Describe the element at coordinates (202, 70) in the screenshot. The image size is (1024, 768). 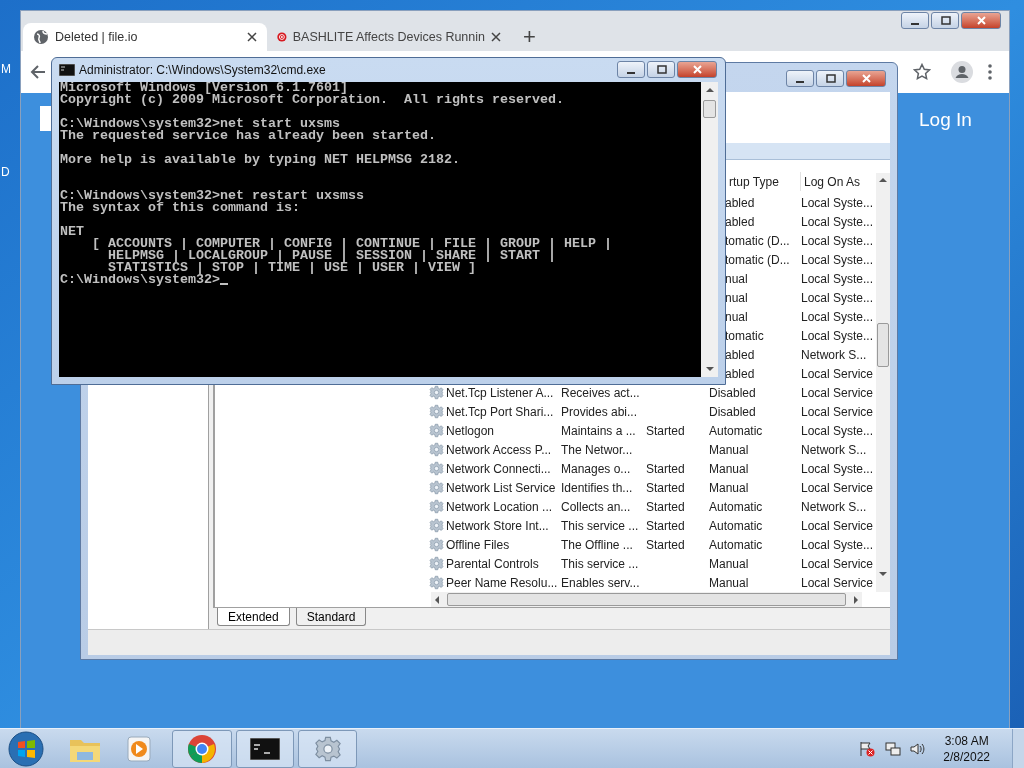
I see `window-title: Administrator: C:\Windows\System32\cmd.exe` at that location.